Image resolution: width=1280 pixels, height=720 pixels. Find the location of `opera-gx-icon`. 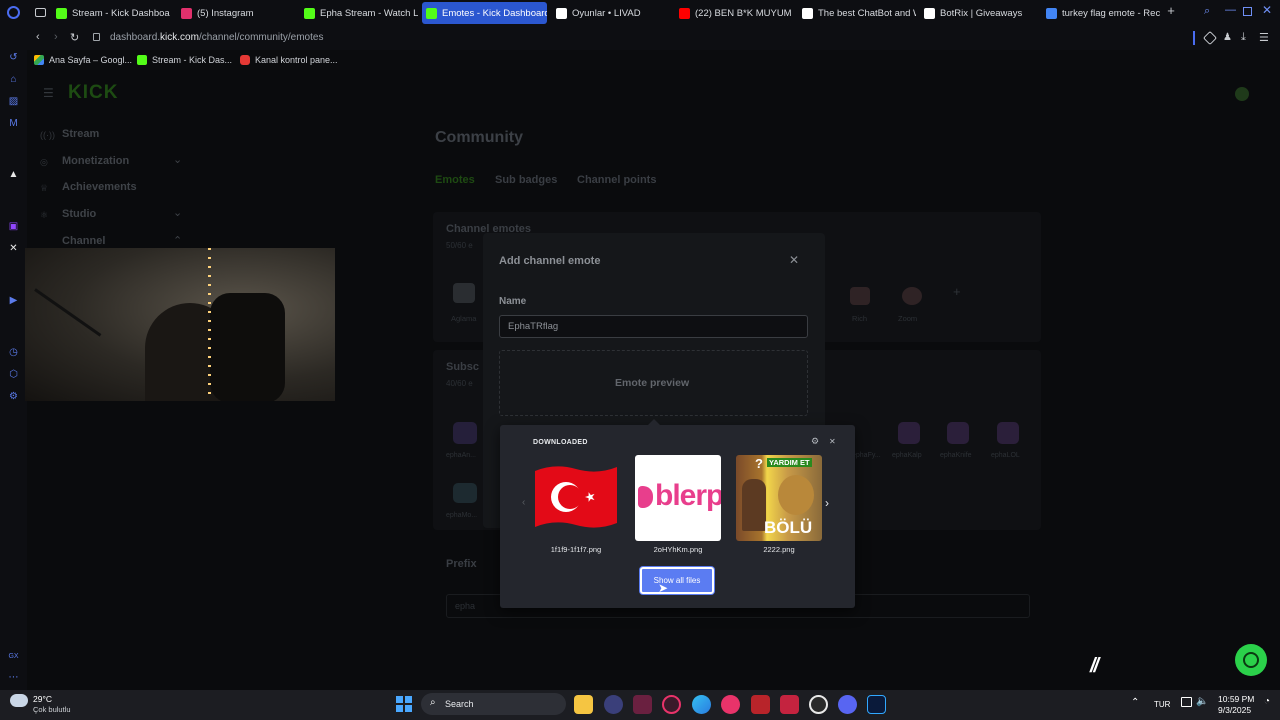

opera-gx-icon is located at coordinates (671, 704).